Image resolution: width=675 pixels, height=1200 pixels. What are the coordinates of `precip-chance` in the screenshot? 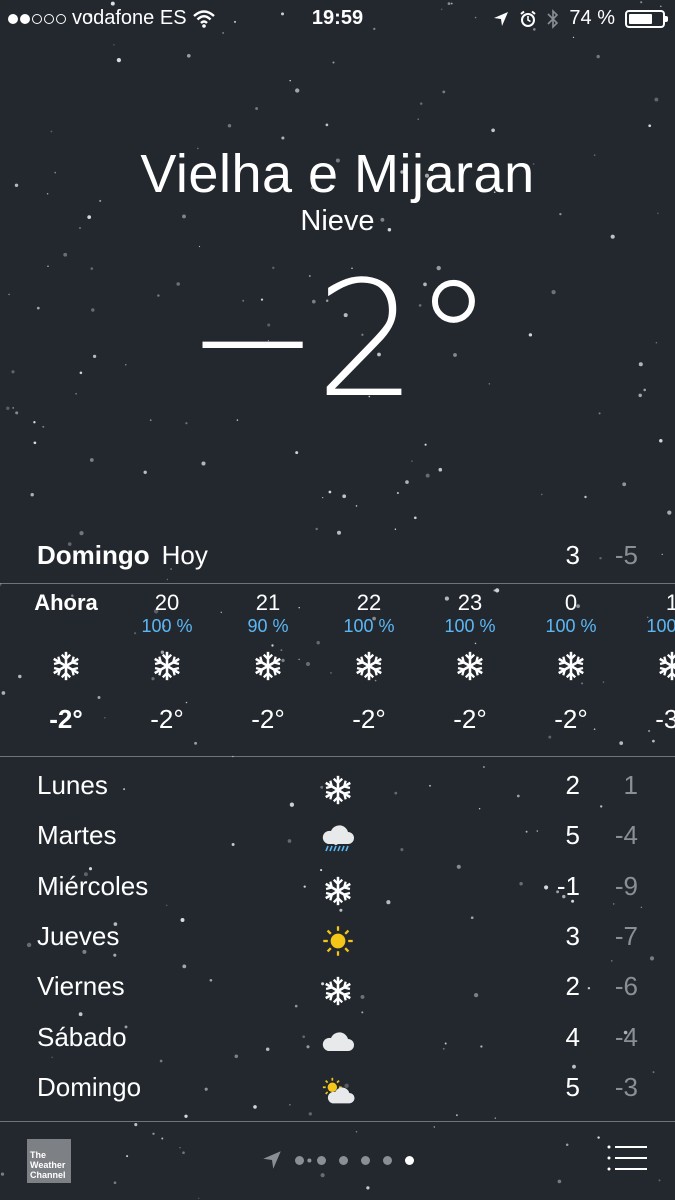 It's located at (66, 630).